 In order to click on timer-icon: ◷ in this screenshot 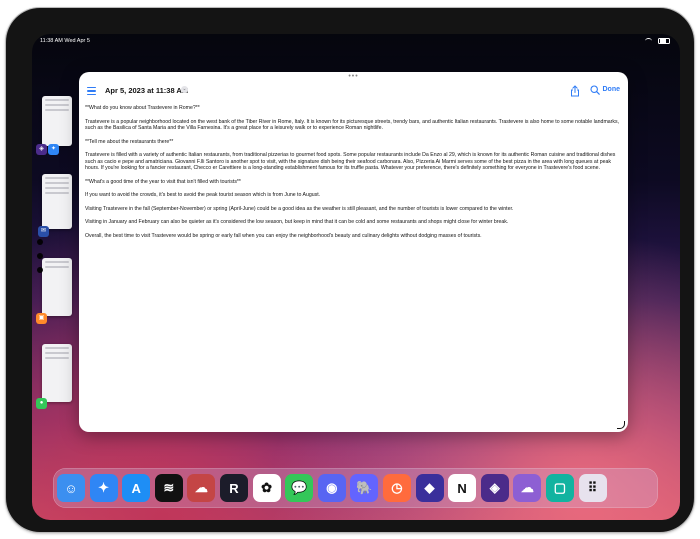, I will do `click(396, 488)`.